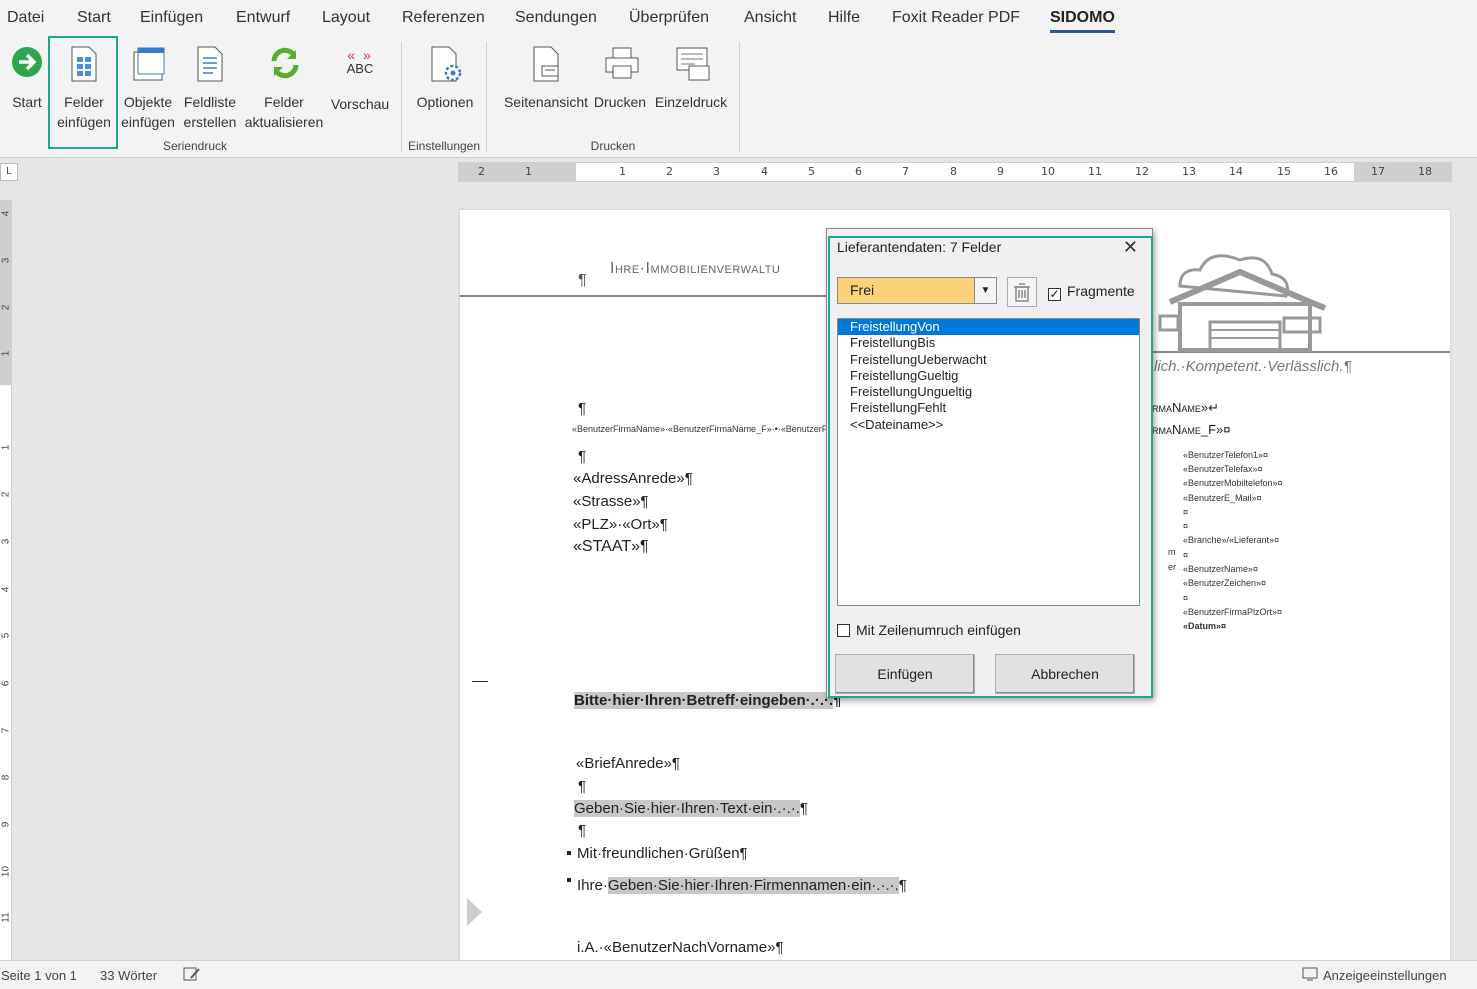 Image resolution: width=1477 pixels, height=989 pixels. What do you see at coordinates (284, 88) in the screenshot?
I see `refresh-fields-button: Felder aktualisieren` at bounding box center [284, 88].